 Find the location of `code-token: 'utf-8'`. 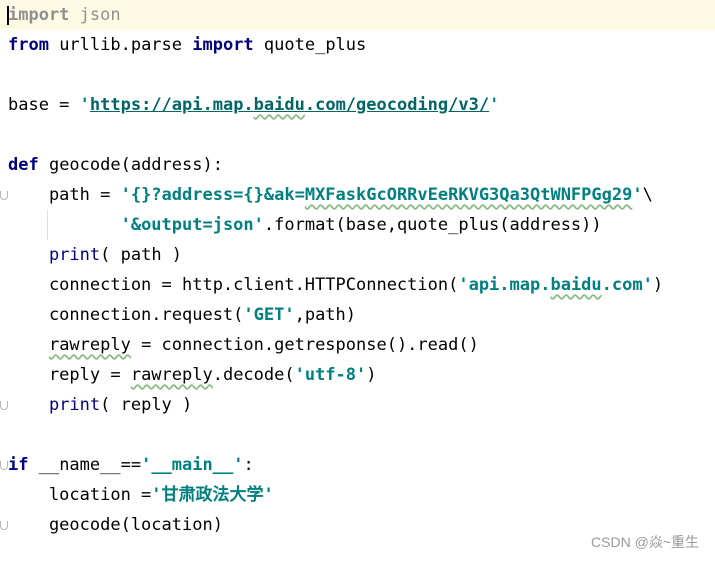

code-token: 'utf-8' is located at coordinates (330, 375).